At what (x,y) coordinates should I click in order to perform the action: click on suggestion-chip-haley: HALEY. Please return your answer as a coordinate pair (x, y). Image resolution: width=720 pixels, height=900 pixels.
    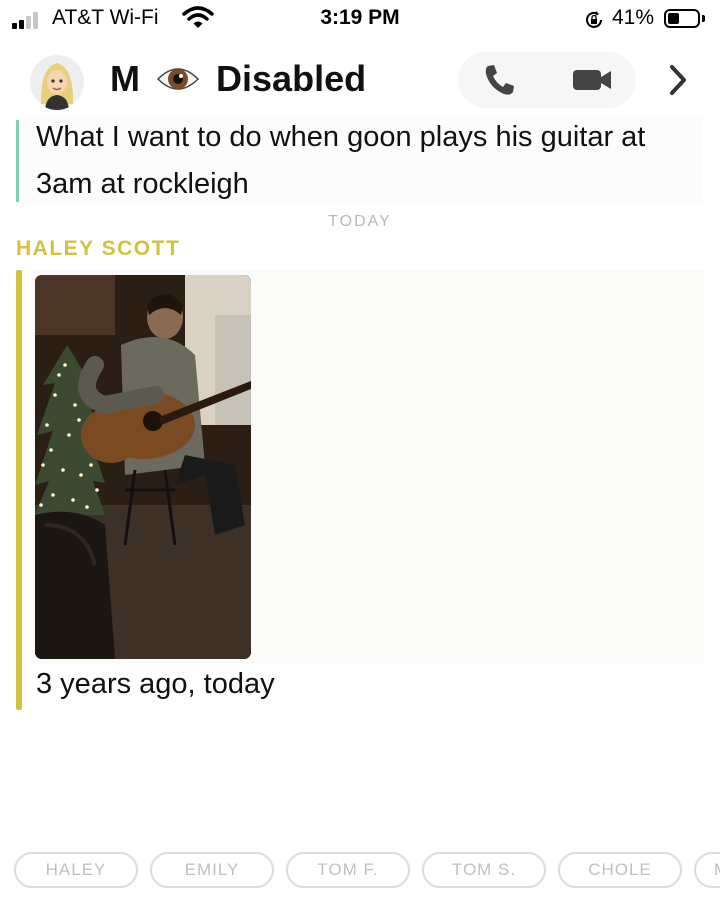
    Looking at the image, I should click on (76, 870).